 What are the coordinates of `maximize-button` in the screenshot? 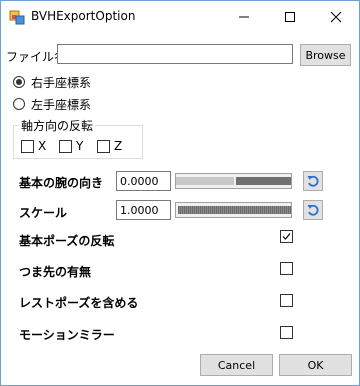 It's located at (290, 17).